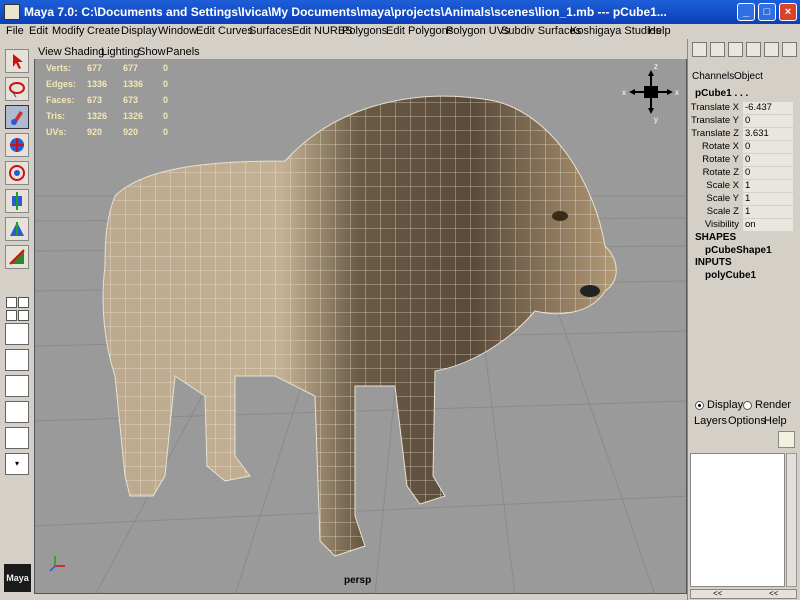 This screenshot has height=600, width=800. Describe the element at coordinates (84, 52) in the screenshot. I see `viewport-menu-shading: Shading` at that location.